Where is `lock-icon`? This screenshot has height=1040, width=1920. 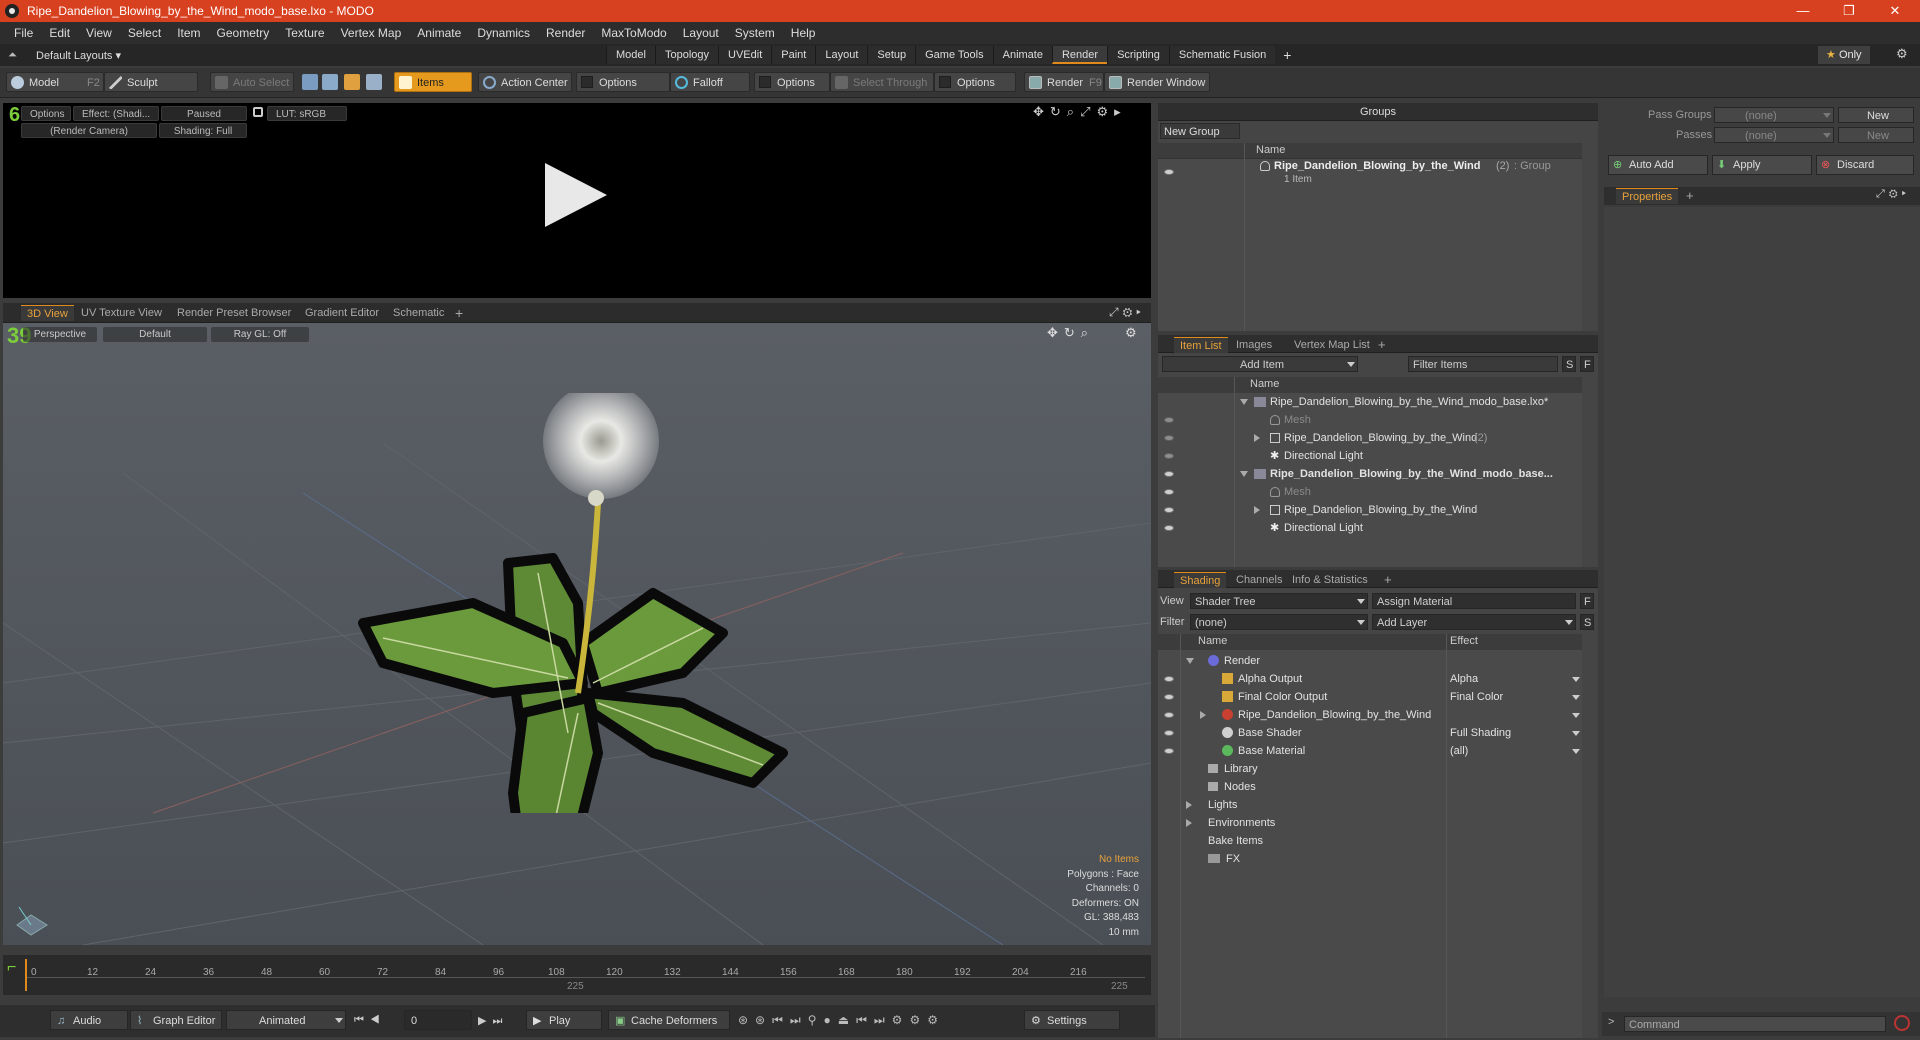 lock-icon is located at coordinates (258, 112).